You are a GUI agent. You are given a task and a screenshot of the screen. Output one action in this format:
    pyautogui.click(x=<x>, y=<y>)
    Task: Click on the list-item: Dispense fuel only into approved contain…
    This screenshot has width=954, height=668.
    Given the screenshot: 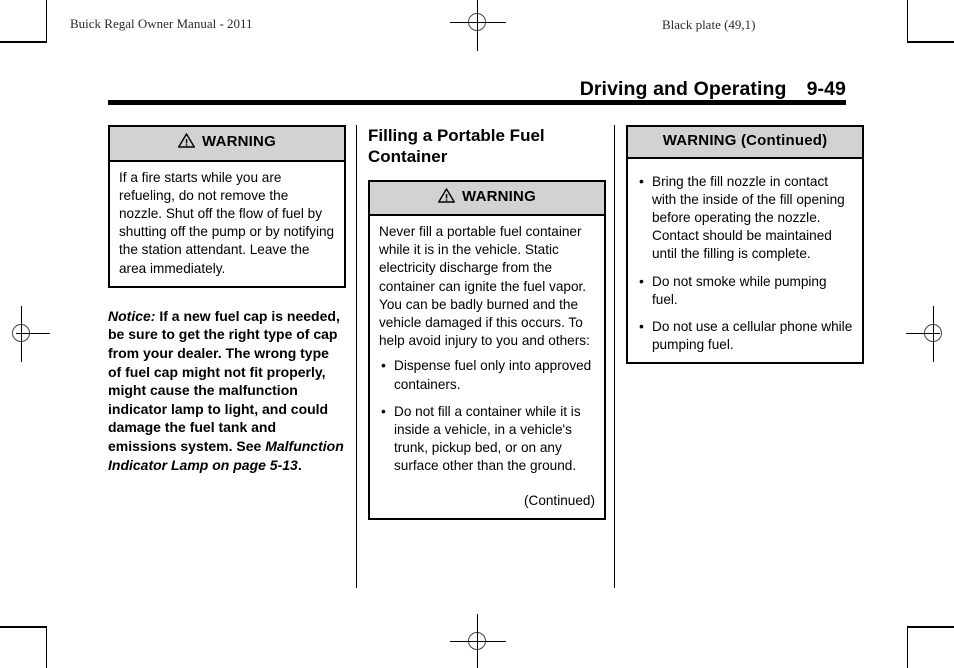 What is the action you would take?
    pyautogui.click(x=487, y=374)
    